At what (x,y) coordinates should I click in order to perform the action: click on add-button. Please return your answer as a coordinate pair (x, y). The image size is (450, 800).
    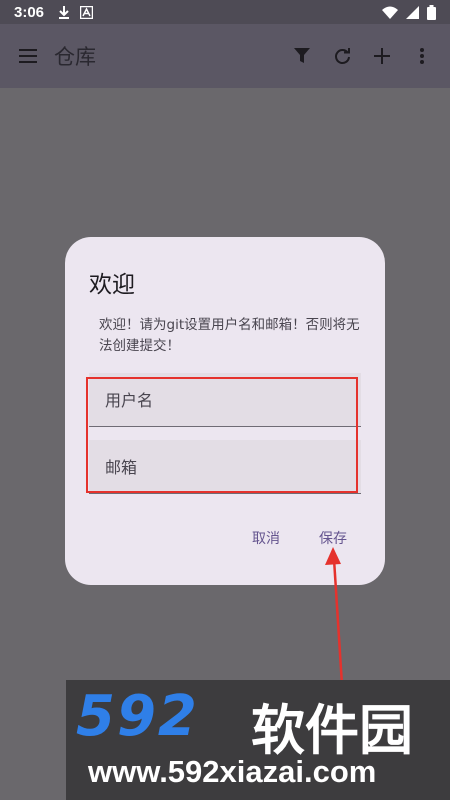
    Looking at the image, I should click on (382, 56).